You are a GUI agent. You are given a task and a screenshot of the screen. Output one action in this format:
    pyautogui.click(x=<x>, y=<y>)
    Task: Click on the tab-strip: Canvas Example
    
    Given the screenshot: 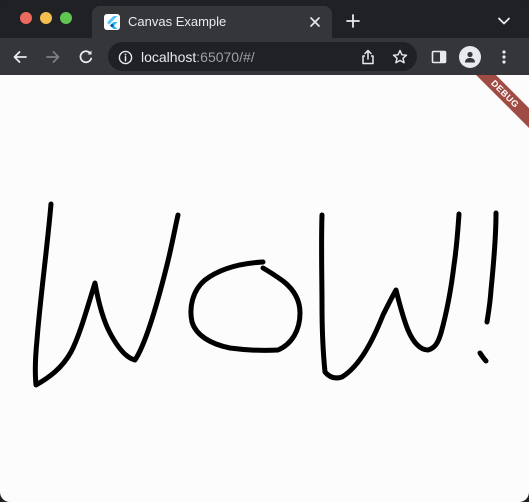 What is the action you would take?
    pyautogui.click(x=264, y=19)
    